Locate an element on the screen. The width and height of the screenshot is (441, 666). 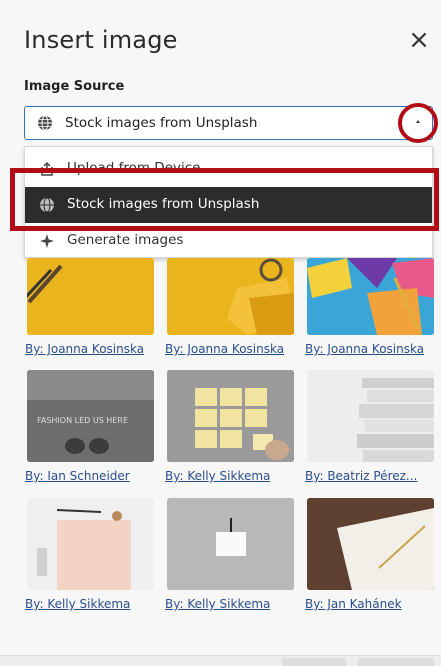
dropdown-toggle-button is located at coordinates (418, 123).